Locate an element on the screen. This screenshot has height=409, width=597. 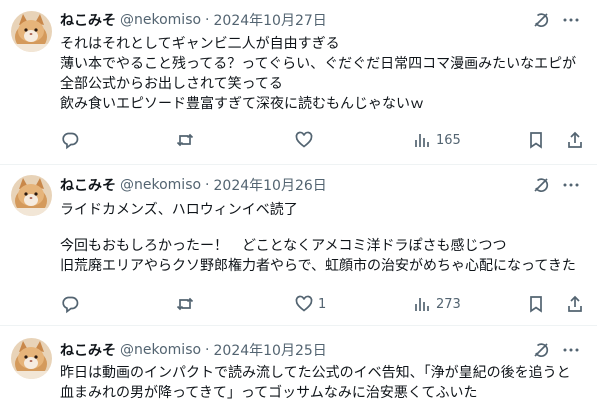
tweet-header: ねこみそ @nekomiso · 2024年10月27日 is located at coordinates (193, 20).